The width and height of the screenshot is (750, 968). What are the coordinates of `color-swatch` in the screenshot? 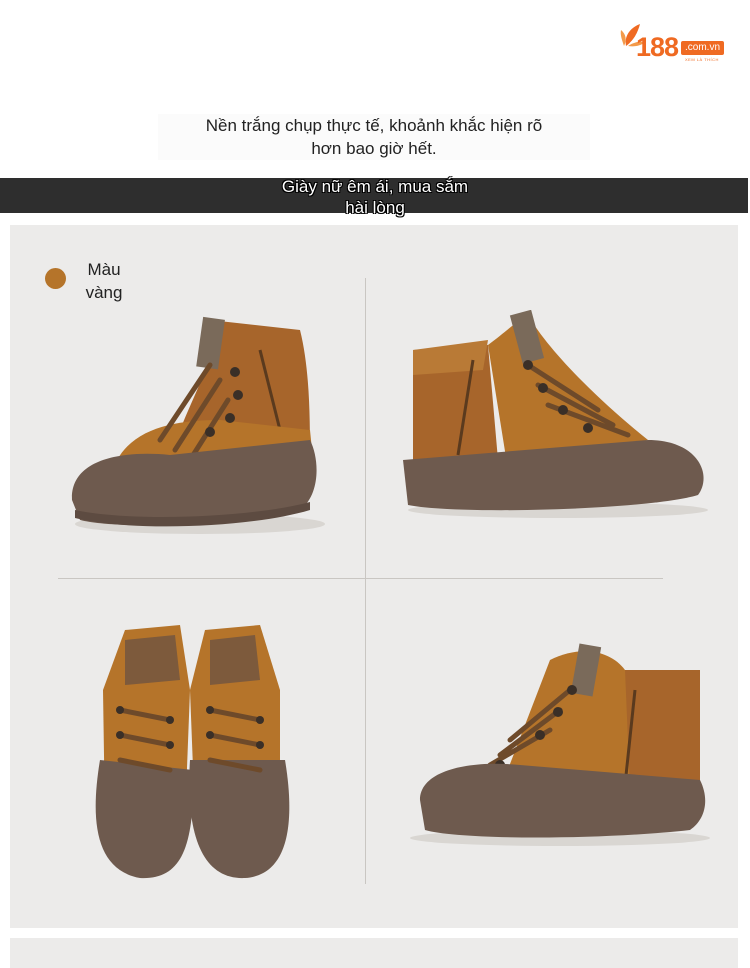 It's located at (55, 278).